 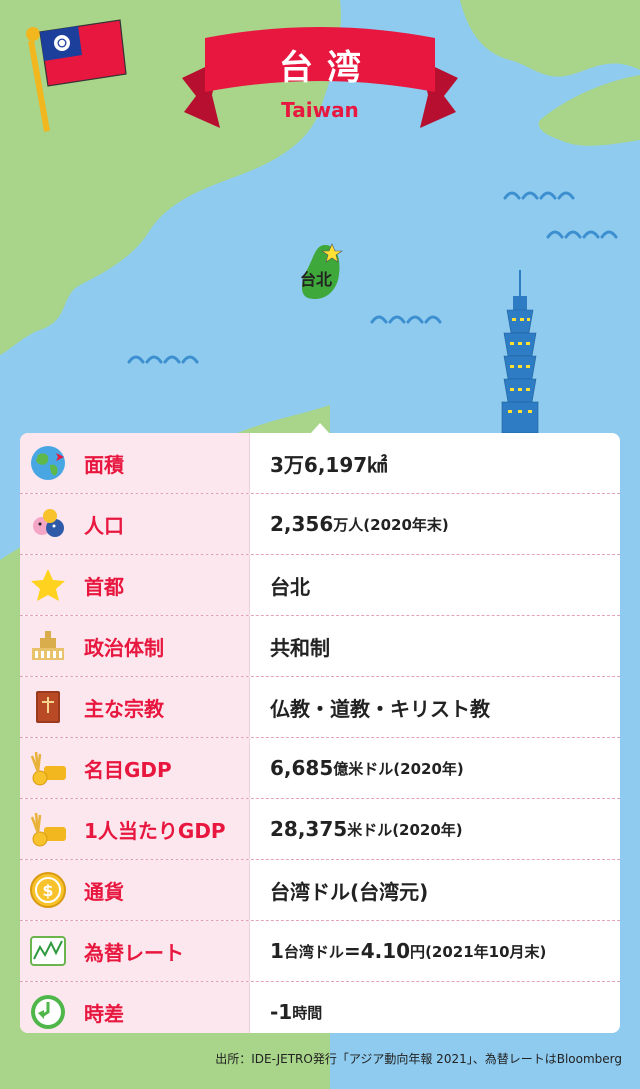 What do you see at coordinates (348, 524) in the screenshot?
I see `row-value-unit: 万人` at bounding box center [348, 524].